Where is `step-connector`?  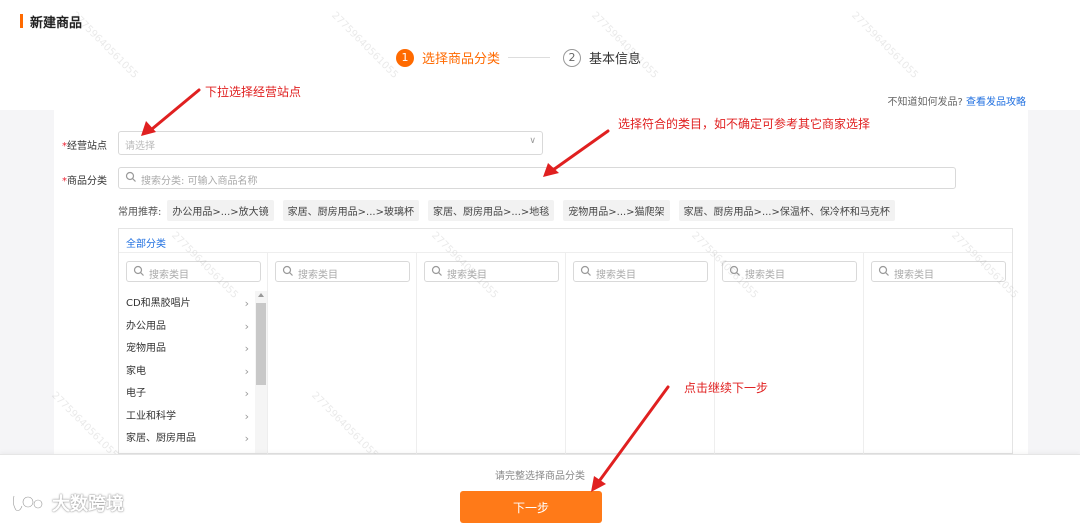
step-connector is located at coordinates (529, 57).